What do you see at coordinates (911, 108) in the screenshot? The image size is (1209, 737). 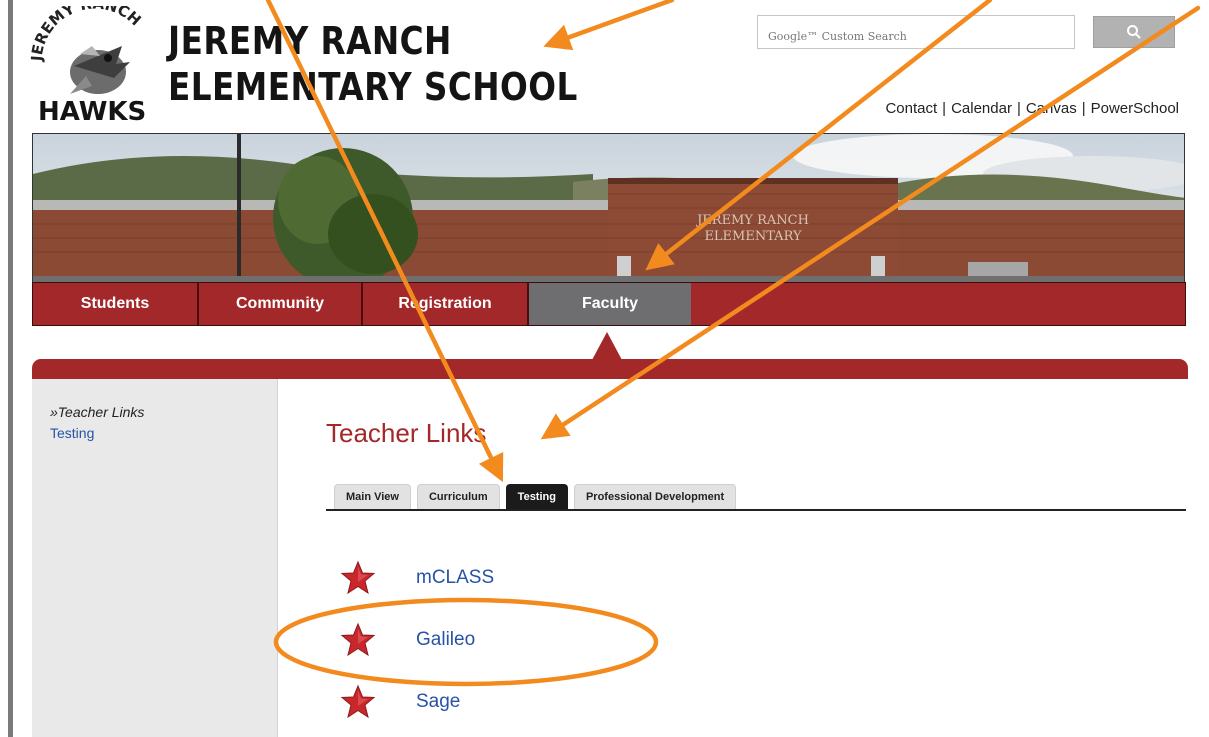 I see `contact-link: Contact` at bounding box center [911, 108].